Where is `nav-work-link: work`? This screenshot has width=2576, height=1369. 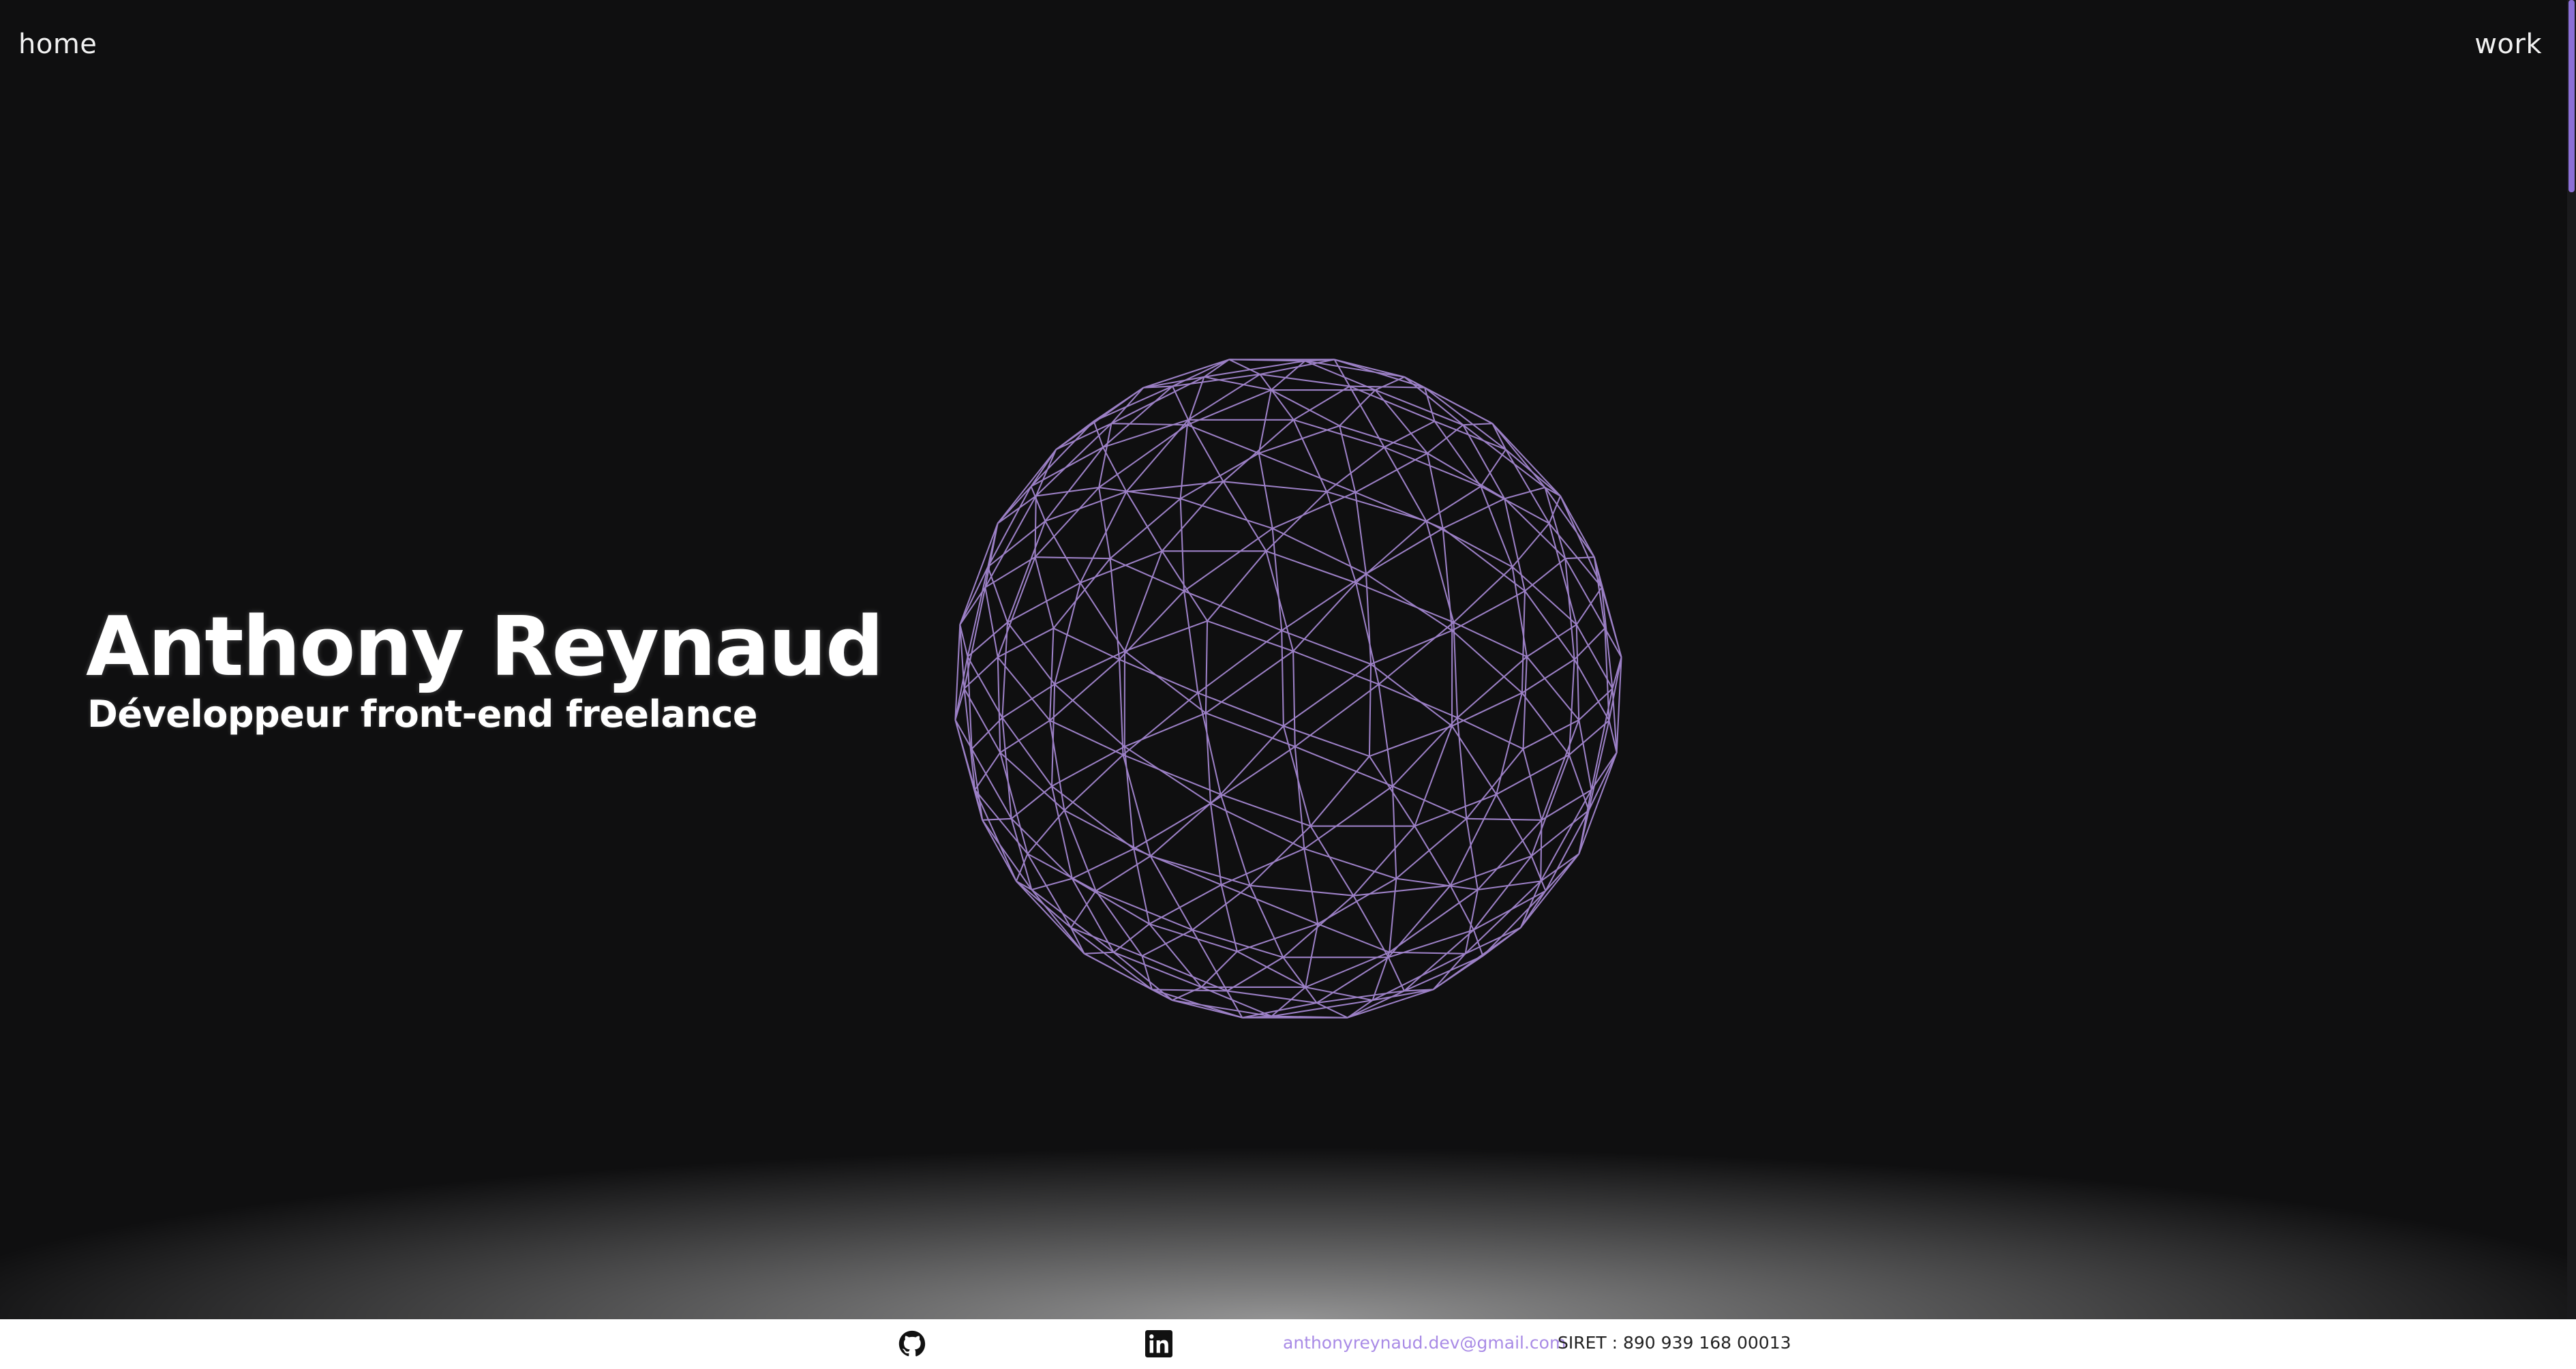 nav-work-link: work is located at coordinates (2508, 44).